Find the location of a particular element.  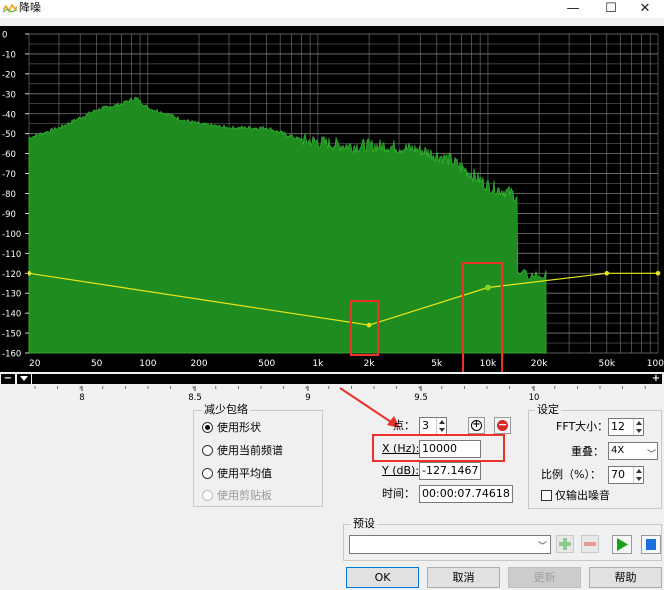

use-average-label: 使用平均值 is located at coordinates (244, 473).